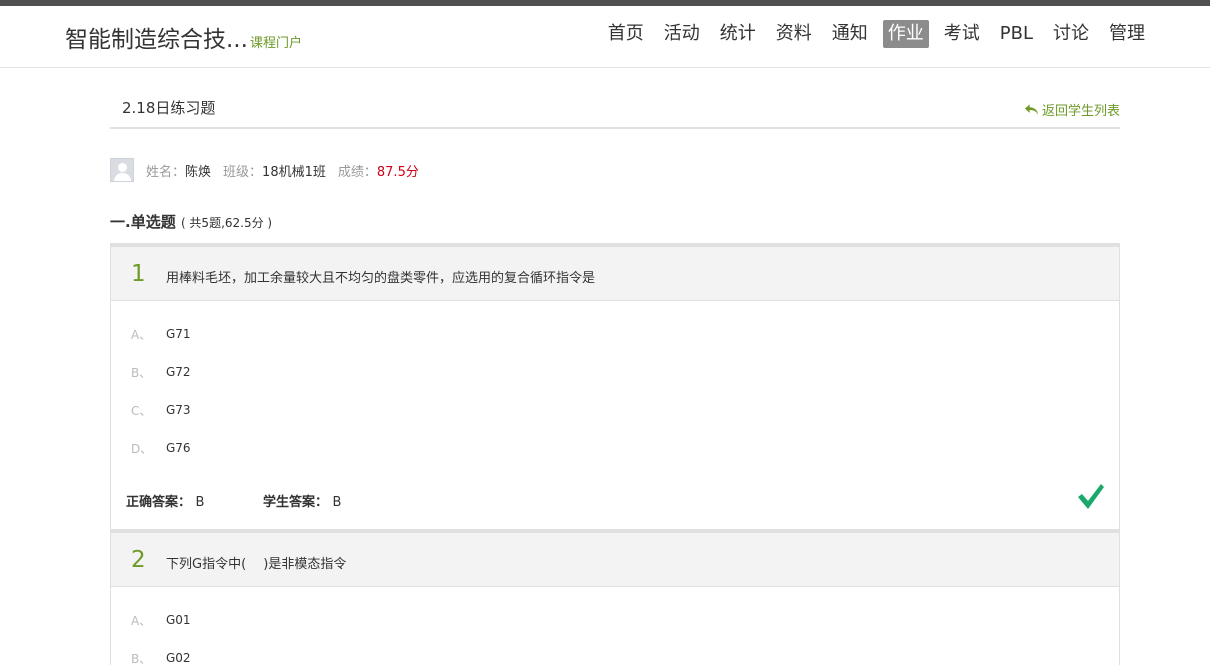  What do you see at coordinates (615, 334) in the screenshot?
I see `option-item: A、 G71` at bounding box center [615, 334].